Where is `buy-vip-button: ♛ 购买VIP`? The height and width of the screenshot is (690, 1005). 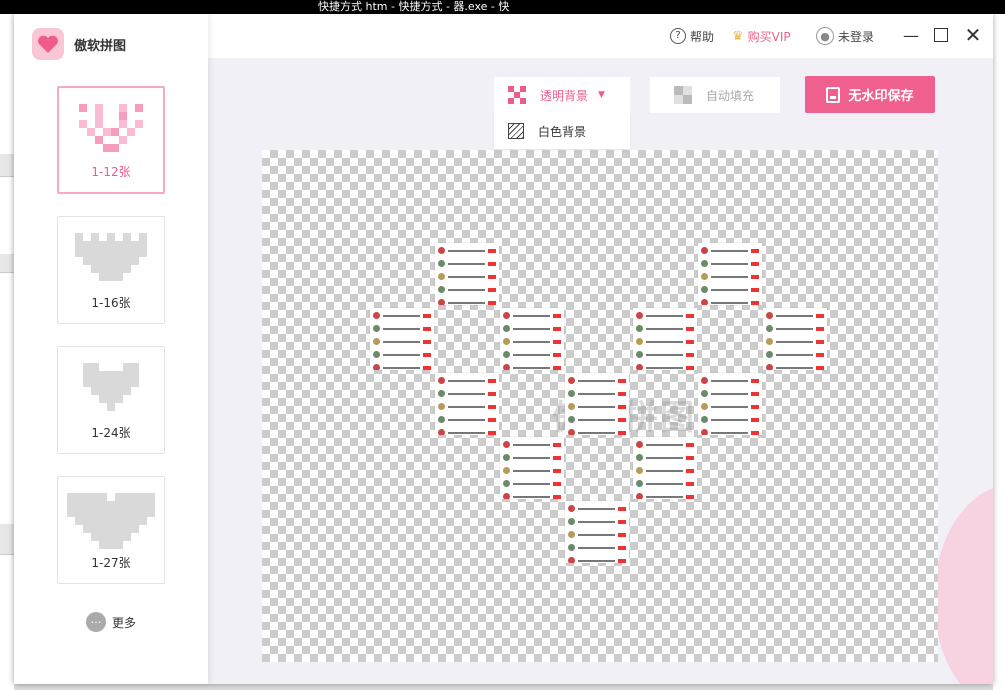
buy-vip-button: ♛ 购买VIP is located at coordinates (761, 36).